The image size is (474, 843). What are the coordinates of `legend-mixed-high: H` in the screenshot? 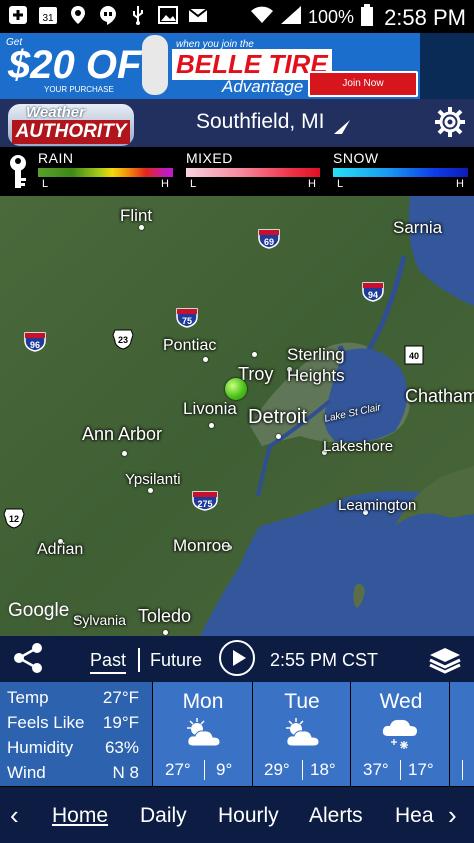 It's located at (312, 184).